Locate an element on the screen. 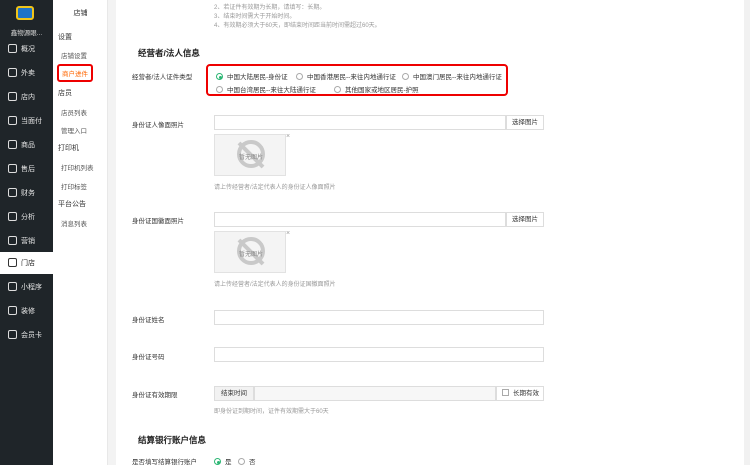 Image resolution: width=750 pixels, height=465 pixels. nav-item-facepay: 当面付 is located at coordinates (26, 121).